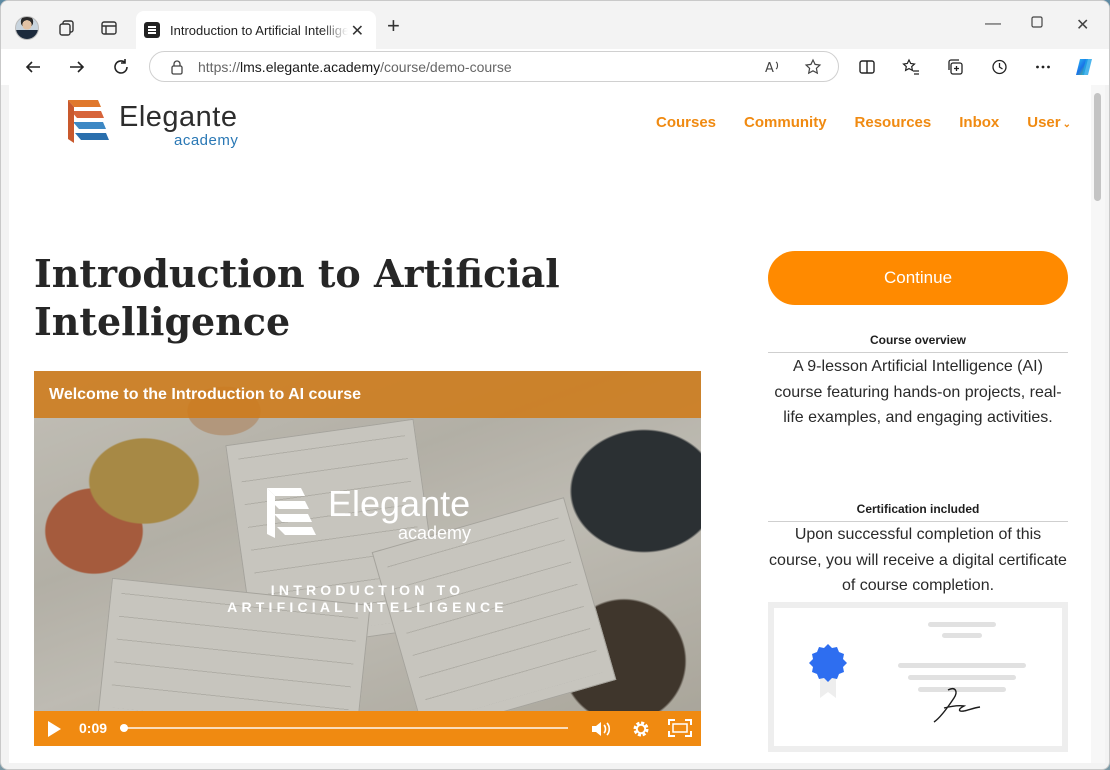 The width and height of the screenshot is (1110, 770). Describe the element at coordinates (205, 394) in the screenshot. I see `video-title: Welcome to the Introduction to AI course` at that location.